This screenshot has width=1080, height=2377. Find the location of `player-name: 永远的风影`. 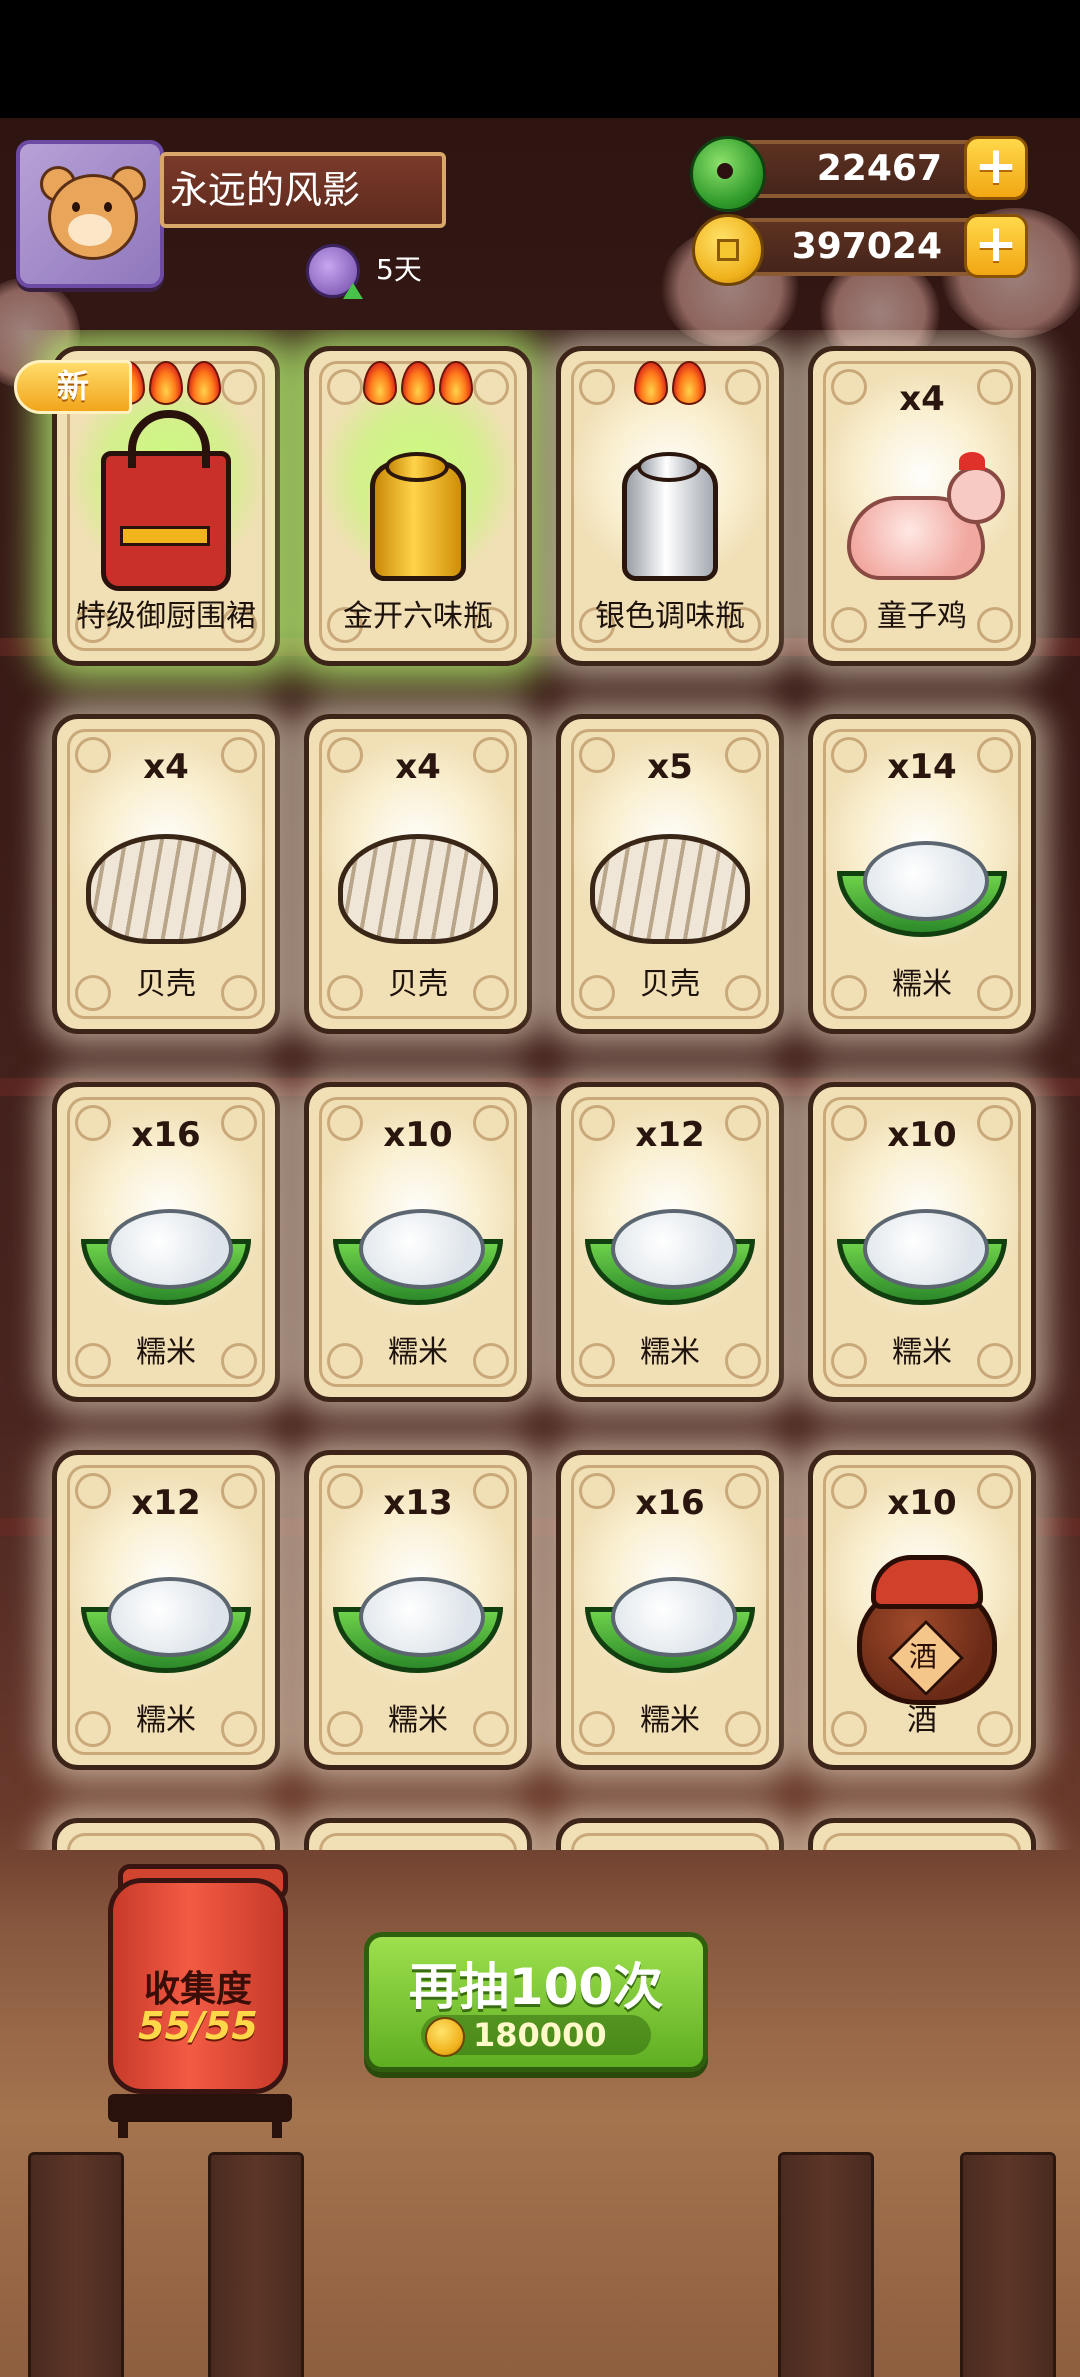

player-name: 永远的风影 is located at coordinates (265, 190).